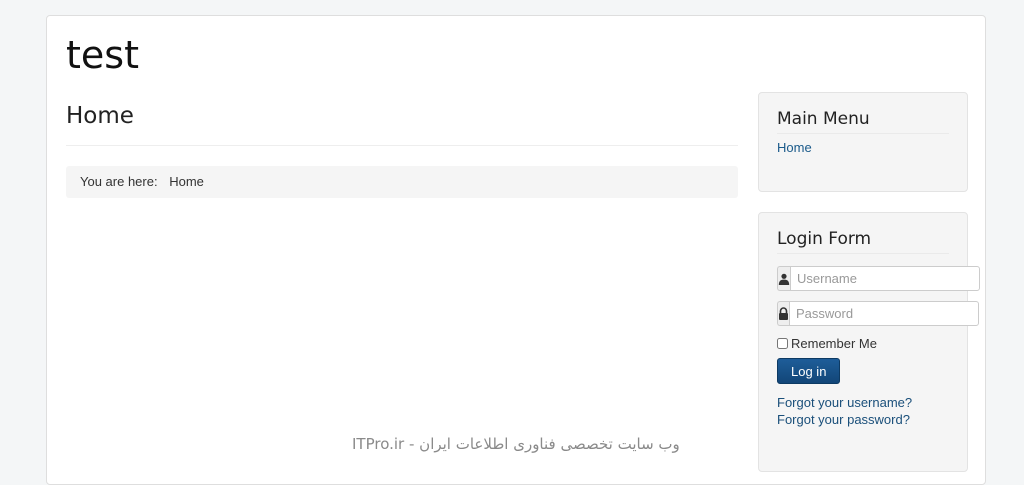 Image resolution: width=1024 pixels, height=485 pixels. What do you see at coordinates (186, 181) in the screenshot?
I see `breadcrumb-current: Home` at bounding box center [186, 181].